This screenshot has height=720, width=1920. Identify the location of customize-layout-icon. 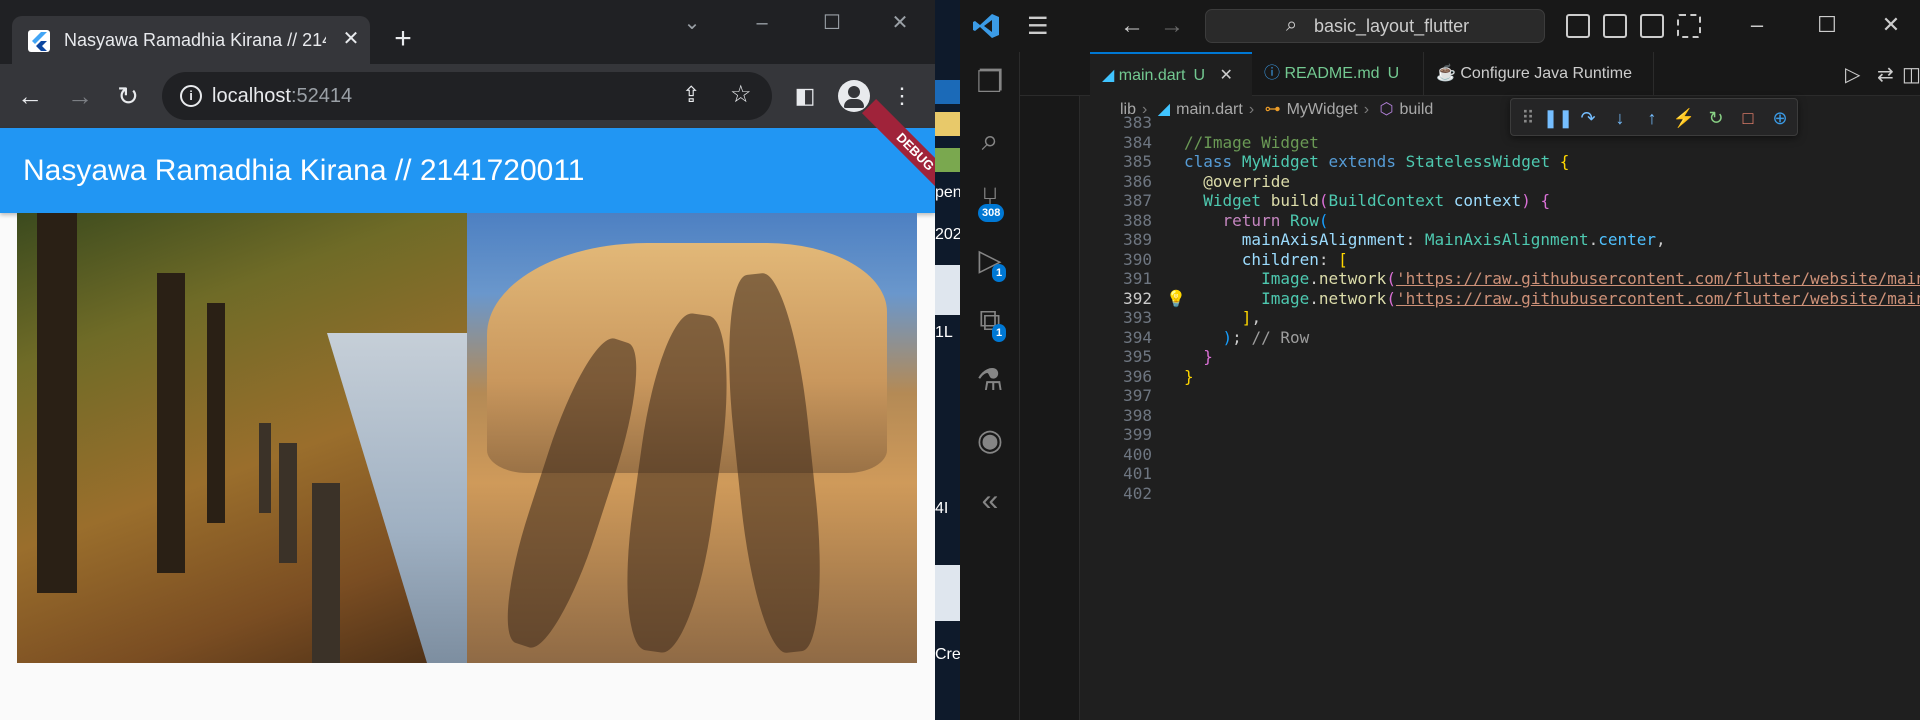
(1689, 26).